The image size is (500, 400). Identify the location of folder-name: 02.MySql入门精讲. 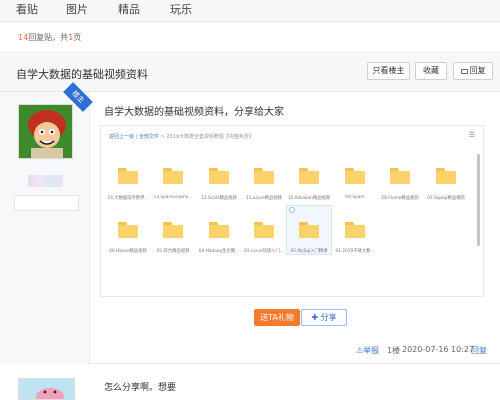
(309, 251).